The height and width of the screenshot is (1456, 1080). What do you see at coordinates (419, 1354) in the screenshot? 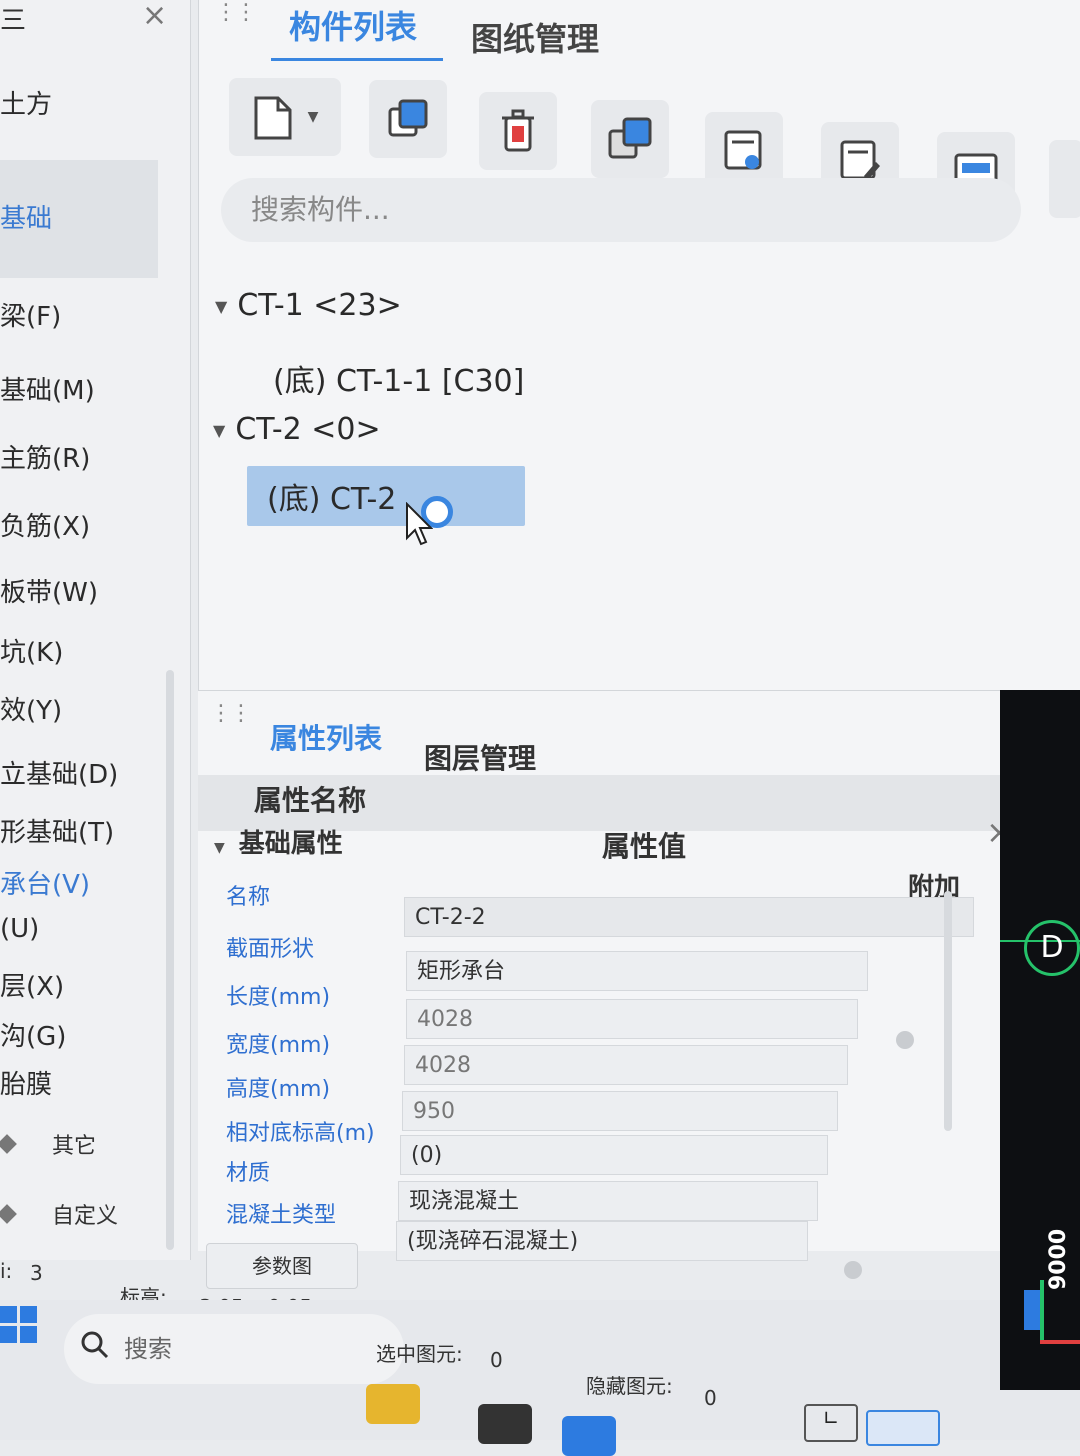
I see `selected-elements-label: 选中图元:` at bounding box center [419, 1354].